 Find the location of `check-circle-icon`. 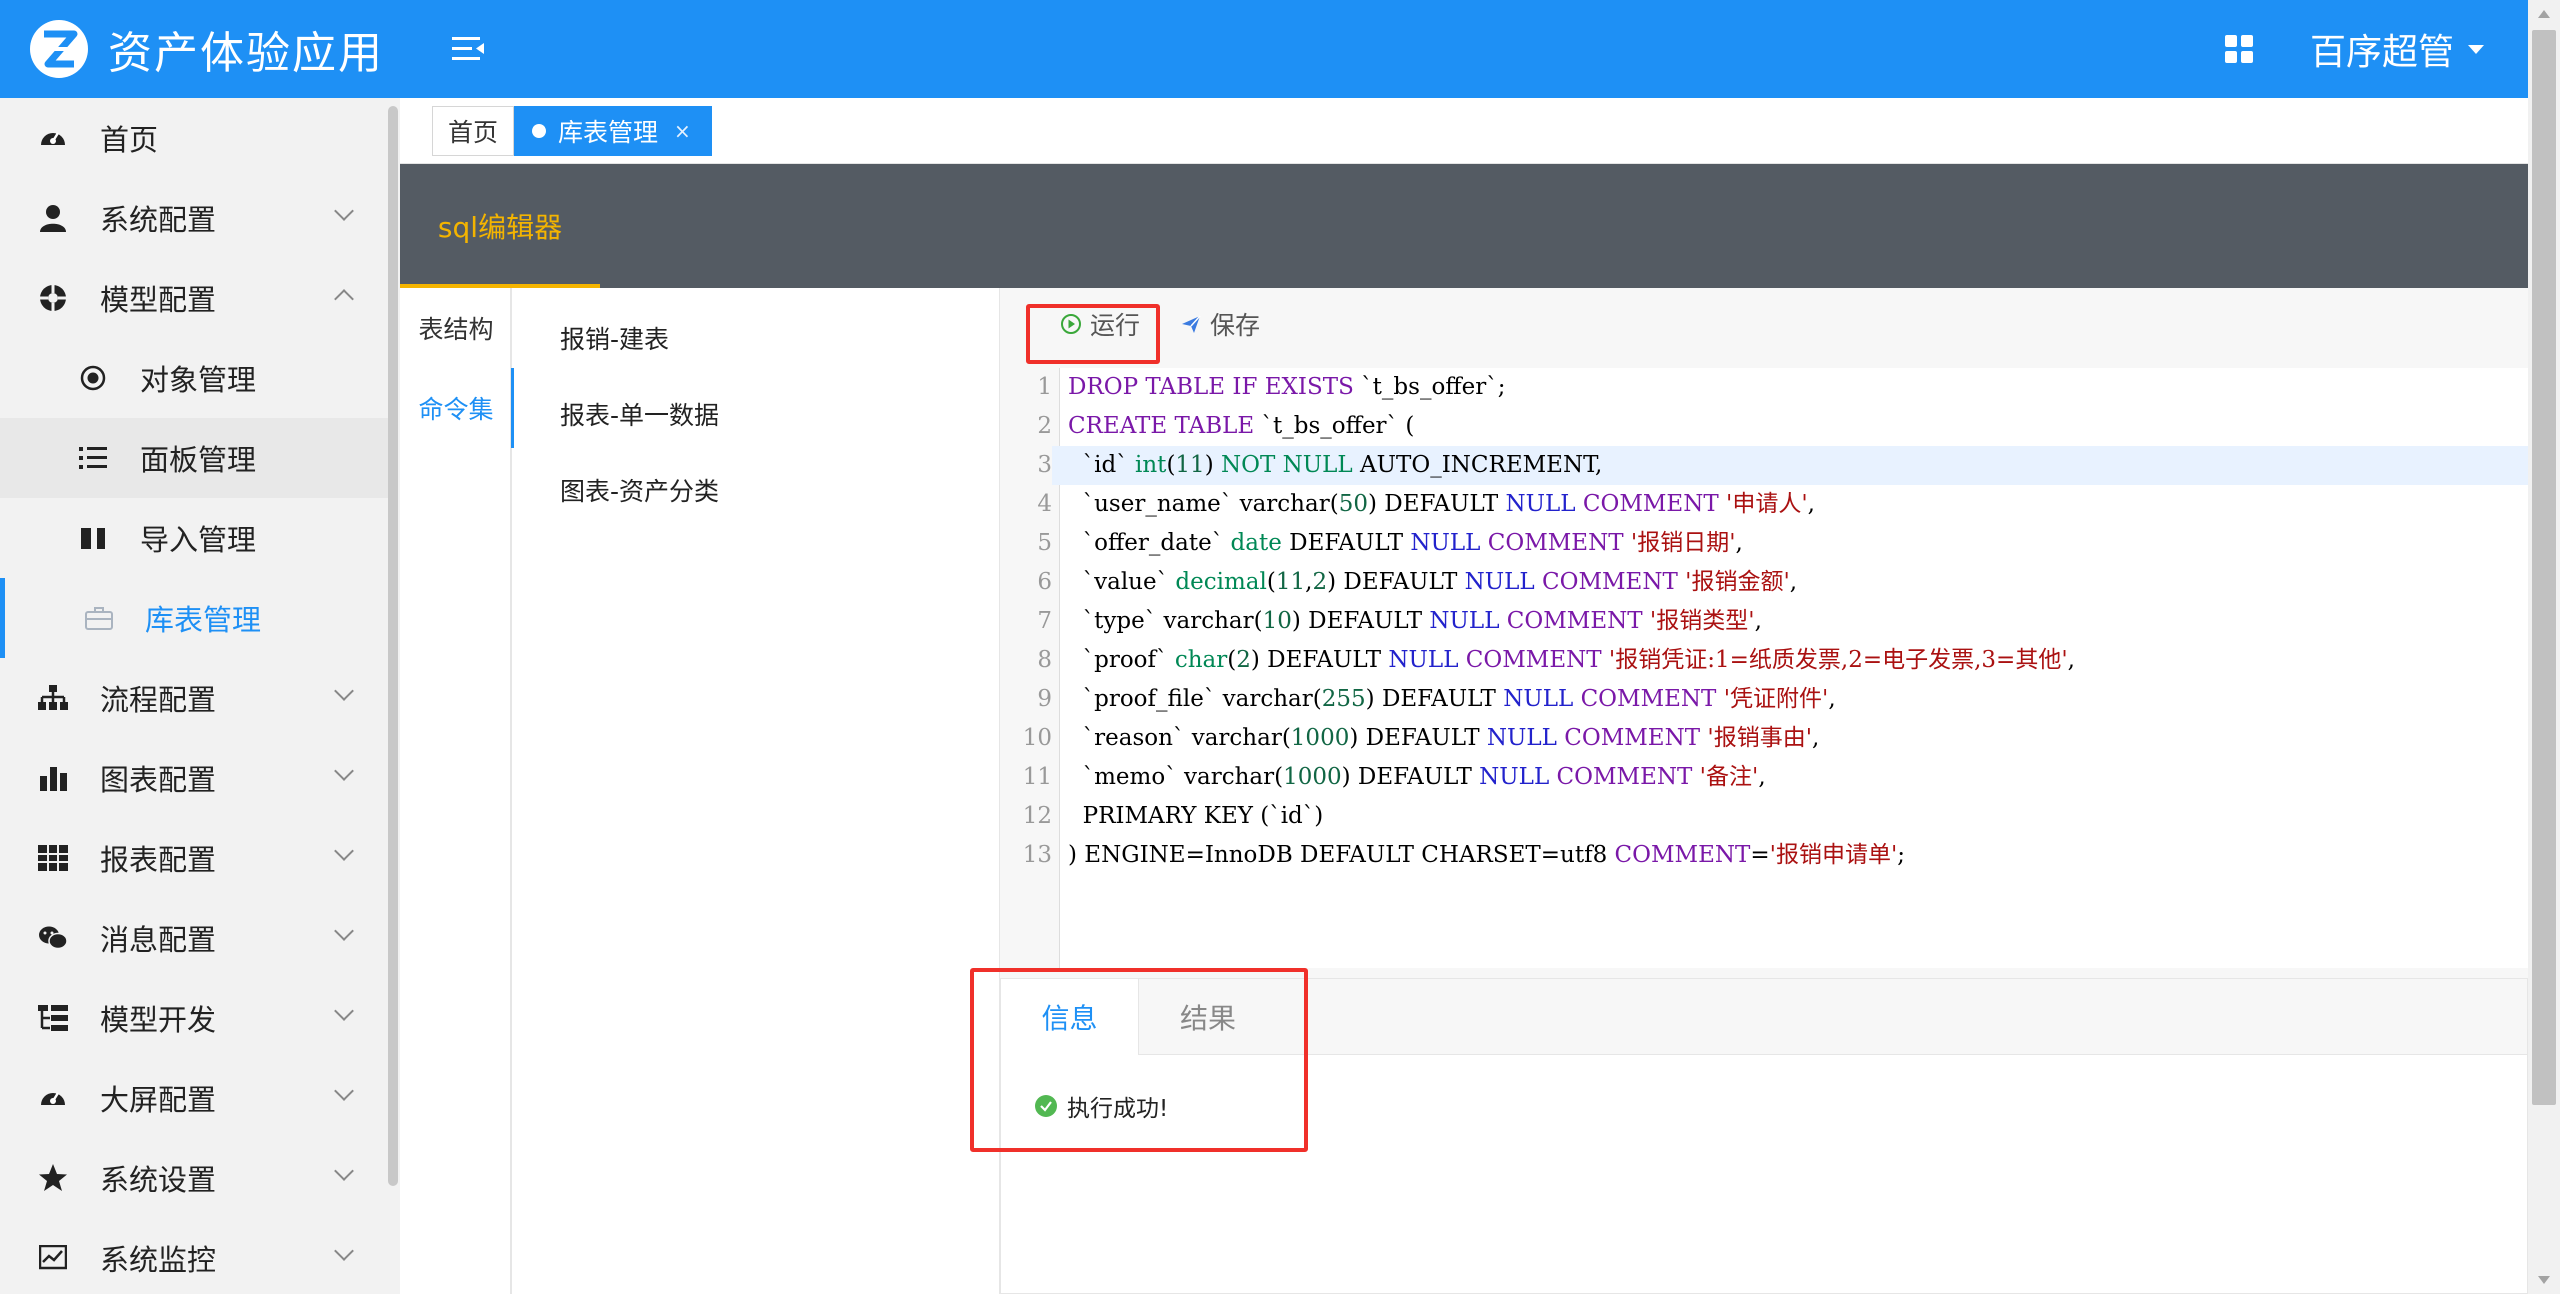

check-circle-icon is located at coordinates (1046, 1106).